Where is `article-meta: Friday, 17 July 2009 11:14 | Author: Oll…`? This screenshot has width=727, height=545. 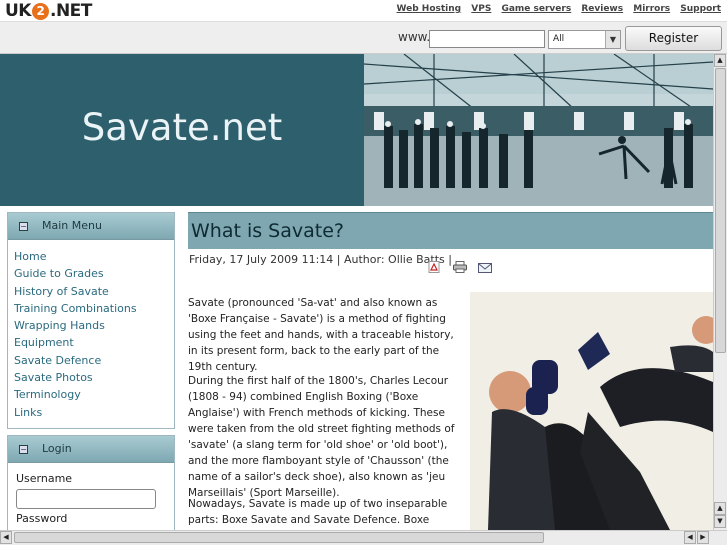
article-meta: Friday, 17 July 2009 11:14 | Author: Oll… is located at coordinates (320, 259).